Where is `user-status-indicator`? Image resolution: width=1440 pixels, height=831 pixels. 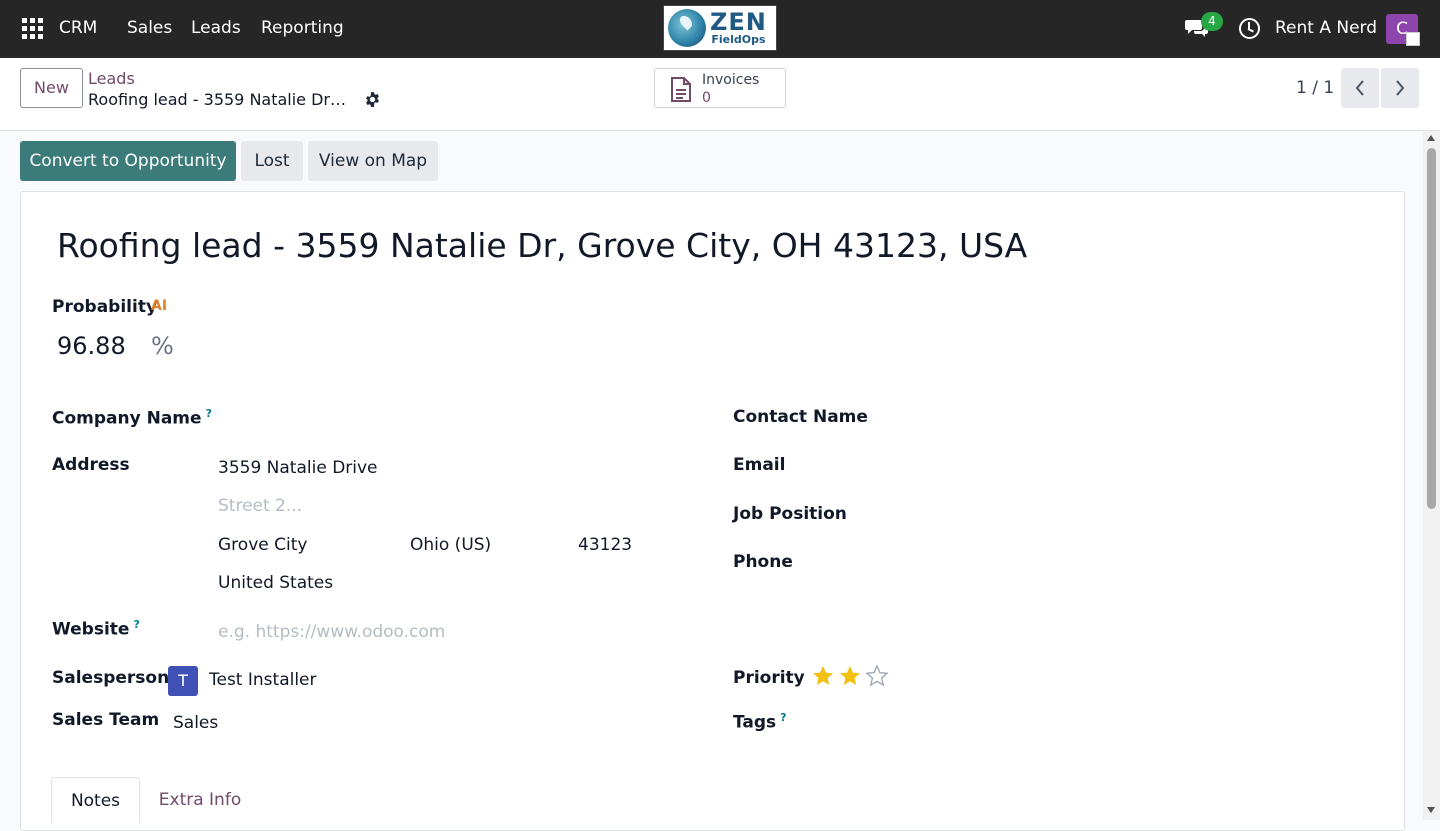
user-status-indicator is located at coordinates (1413, 39).